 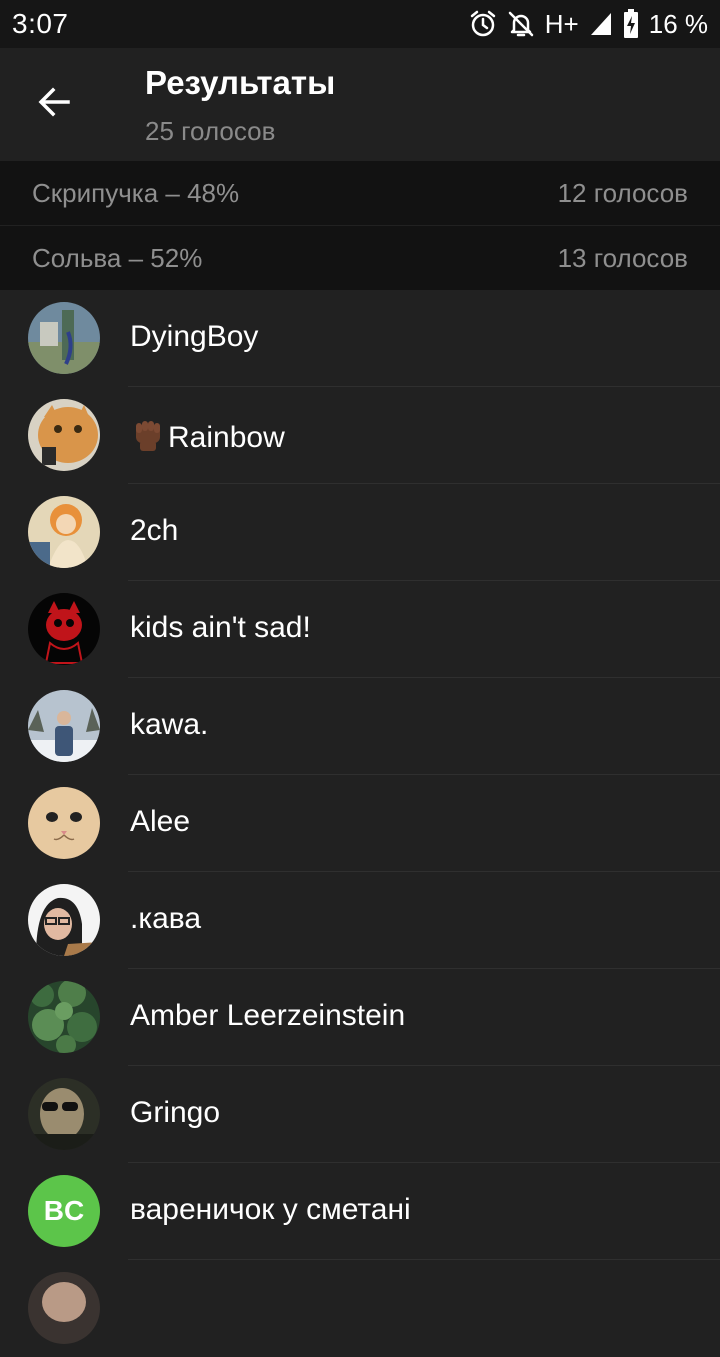 I want to click on avatar: BC, so click(x=64, y=1211).